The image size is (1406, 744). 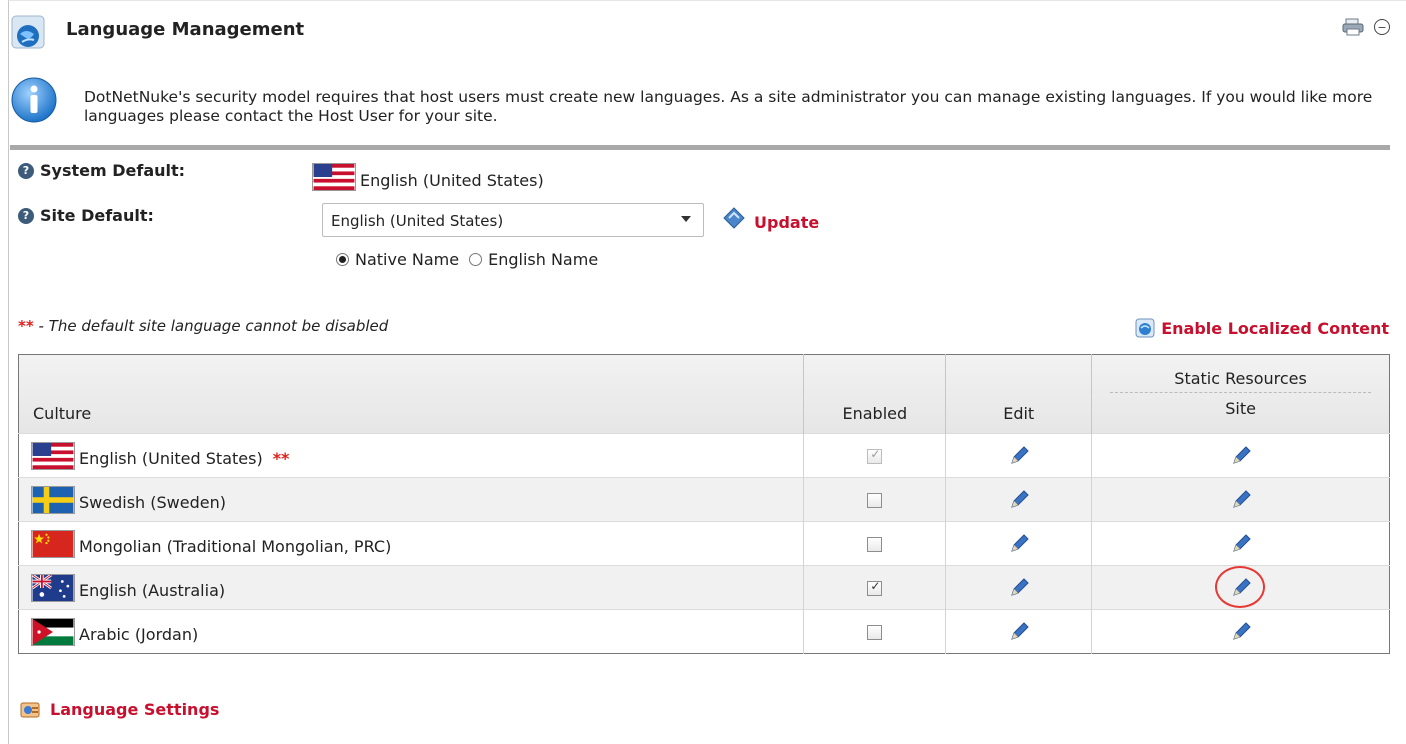 I want to click on system-default-value: English (United States), so click(x=428, y=177).